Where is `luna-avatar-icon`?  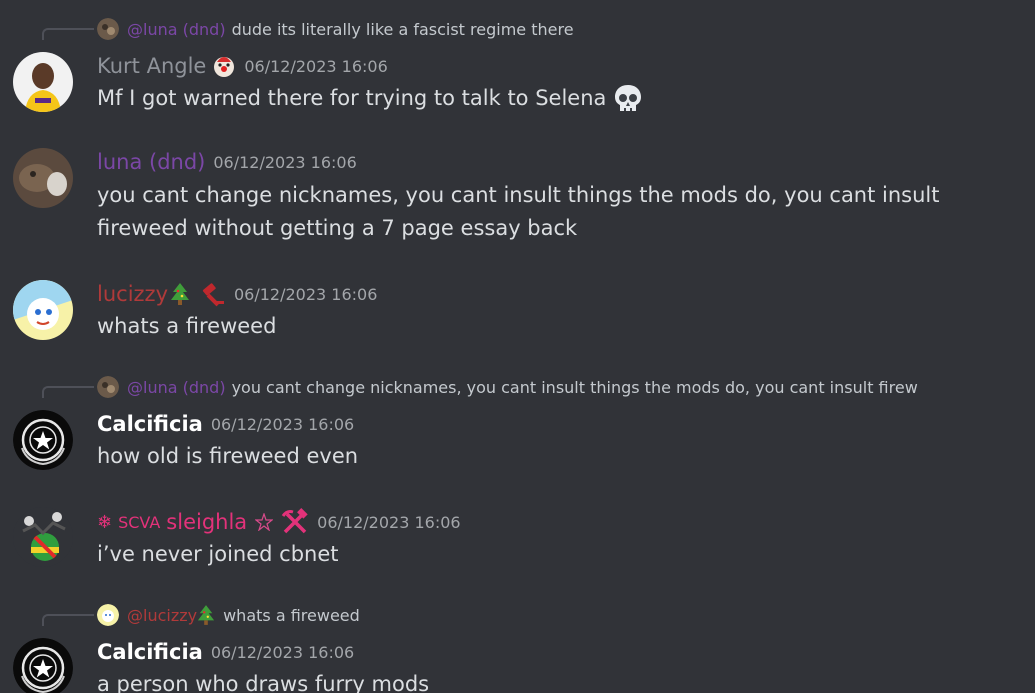
luna-avatar-icon is located at coordinates (43, 178).